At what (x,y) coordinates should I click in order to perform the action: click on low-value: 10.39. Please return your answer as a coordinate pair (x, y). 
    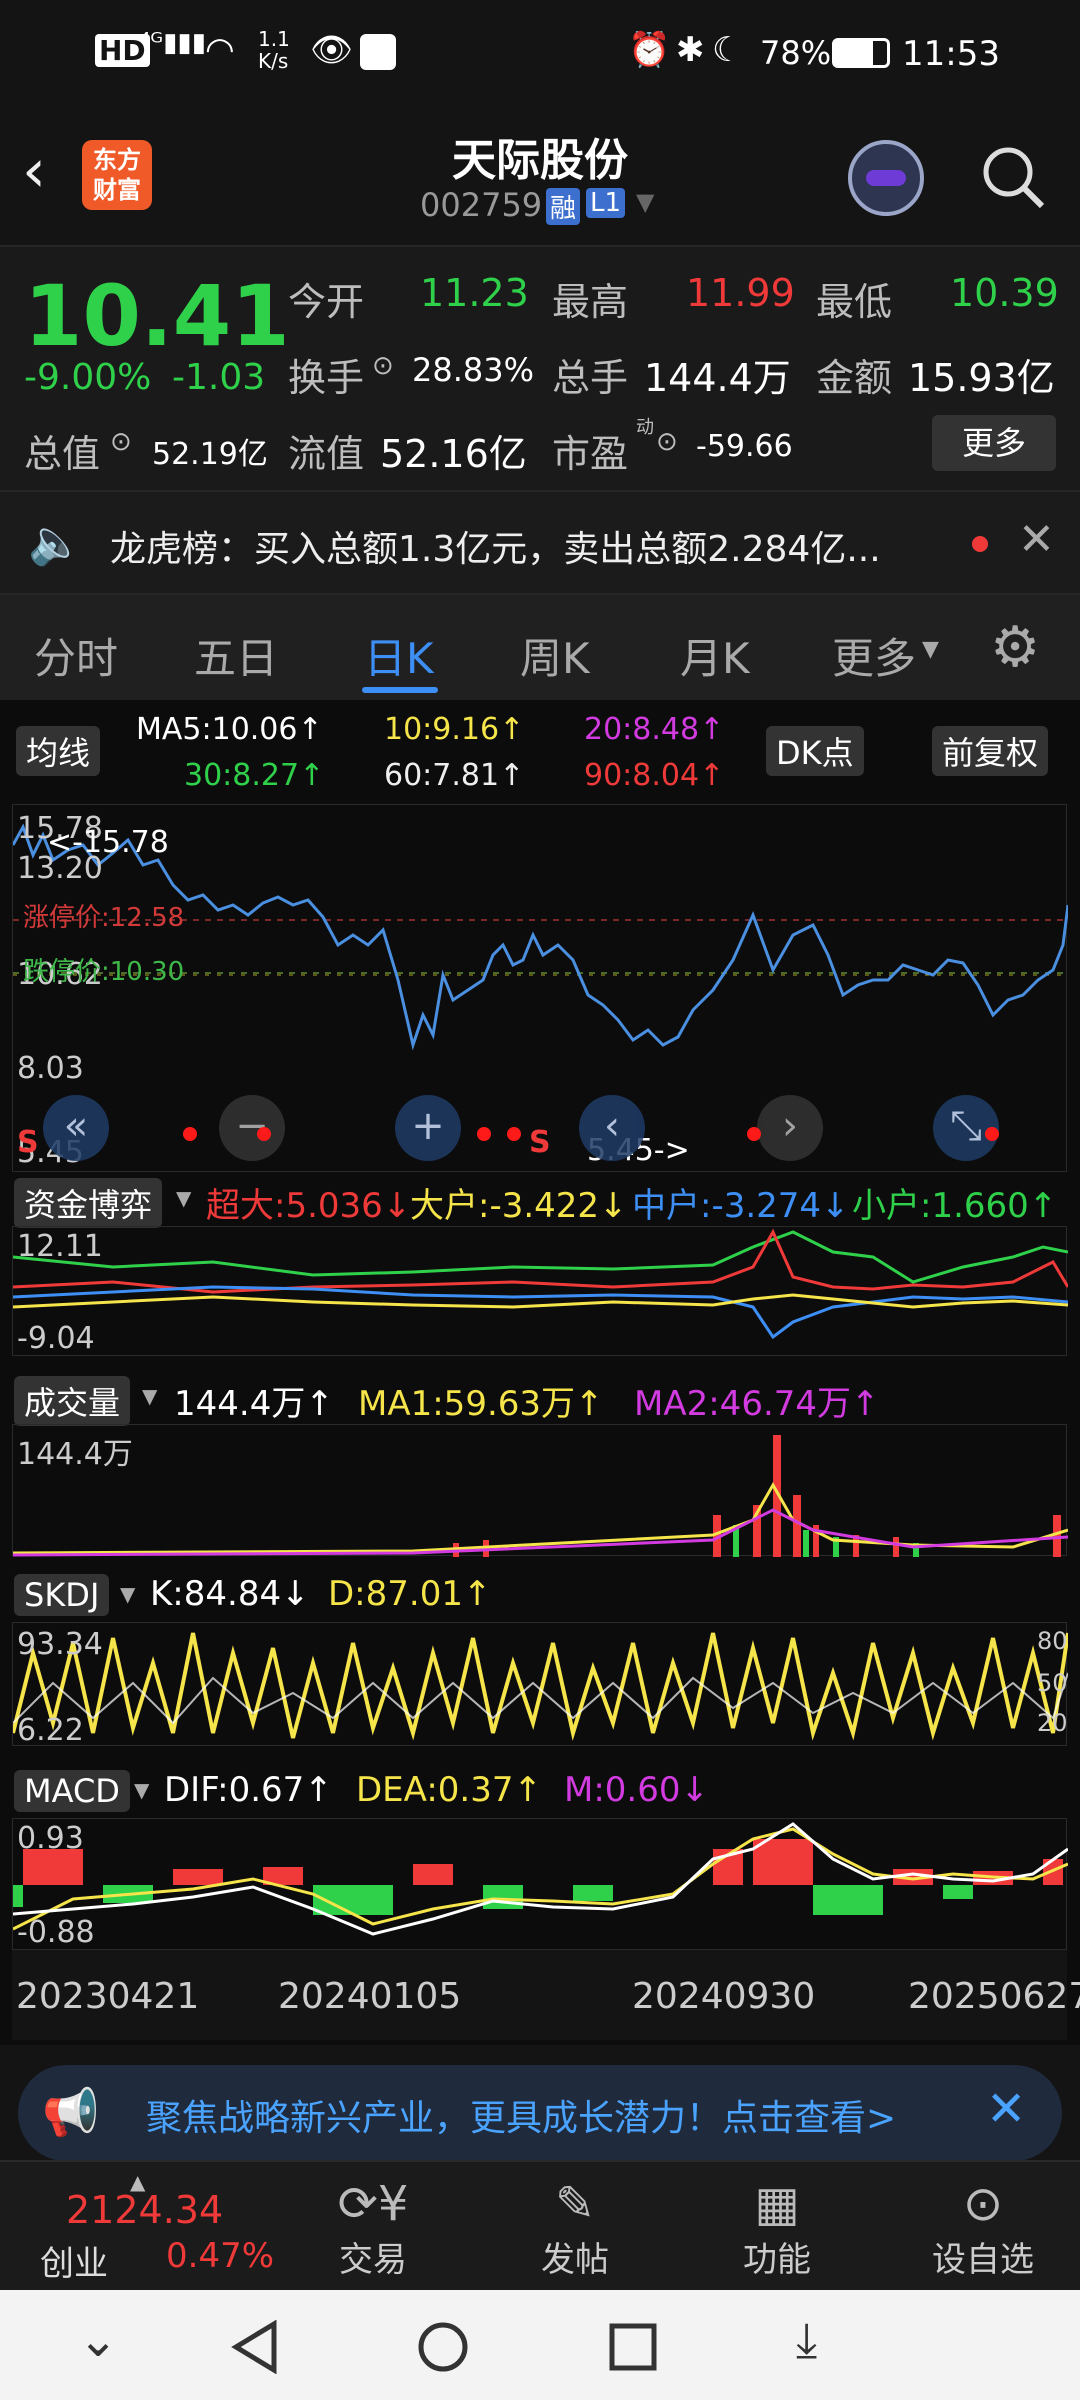
    Looking at the image, I should click on (1004, 293).